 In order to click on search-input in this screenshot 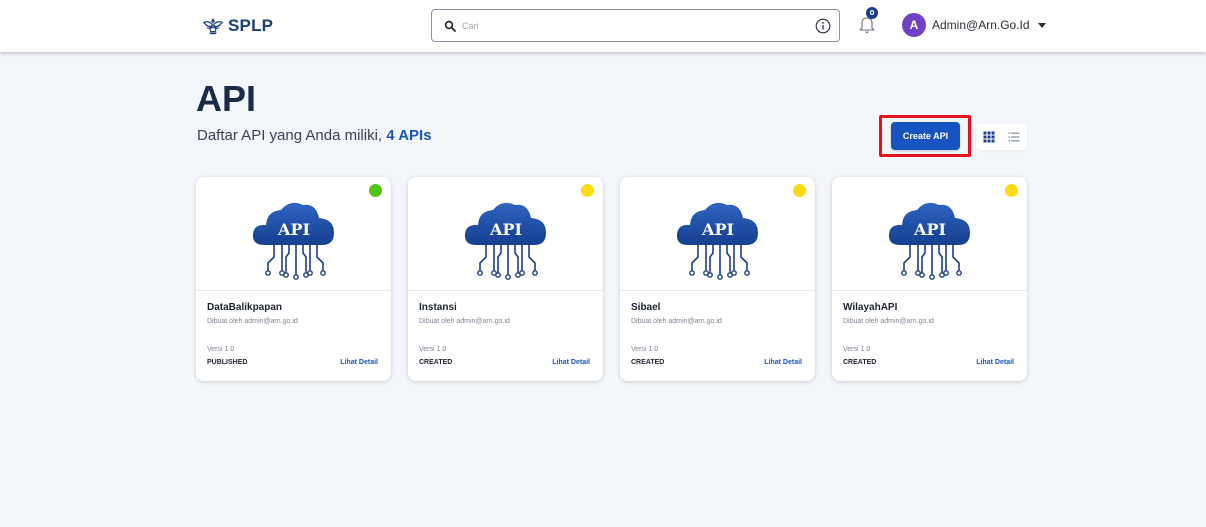, I will do `click(632, 25)`.